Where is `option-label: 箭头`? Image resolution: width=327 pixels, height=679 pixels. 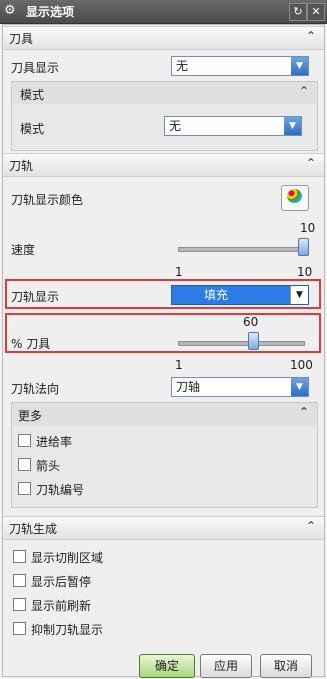
option-label: 箭头 is located at coordinates (48, 466).